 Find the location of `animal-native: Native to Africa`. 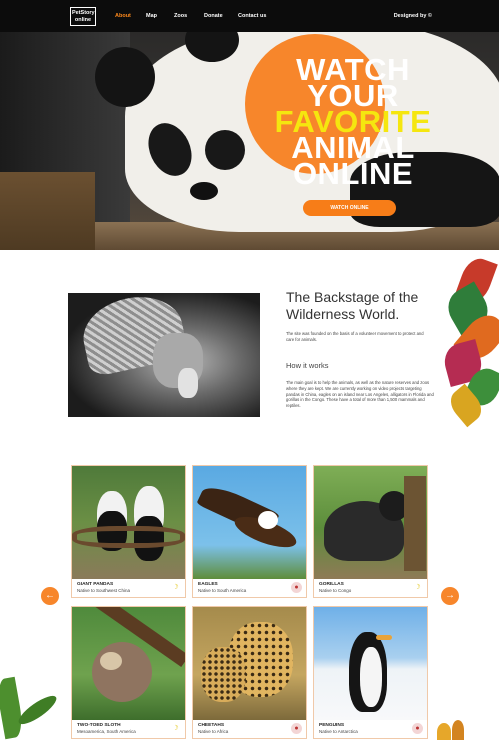

animal-native: Native to Africa is located at coordinates (213, 731).